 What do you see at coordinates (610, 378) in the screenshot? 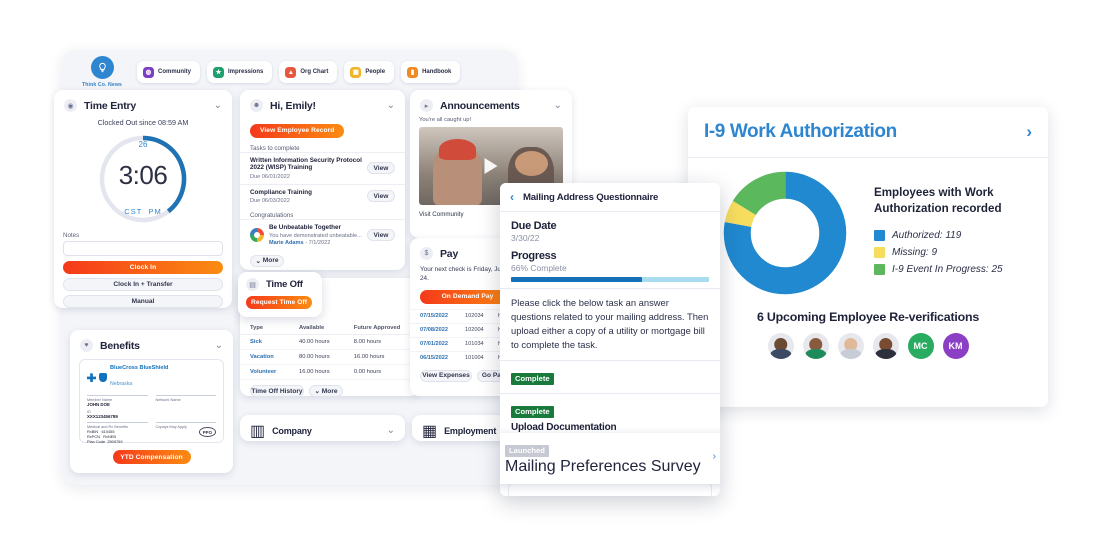
I see `modal-task-row: Complete` at bounding box center [610, 378].